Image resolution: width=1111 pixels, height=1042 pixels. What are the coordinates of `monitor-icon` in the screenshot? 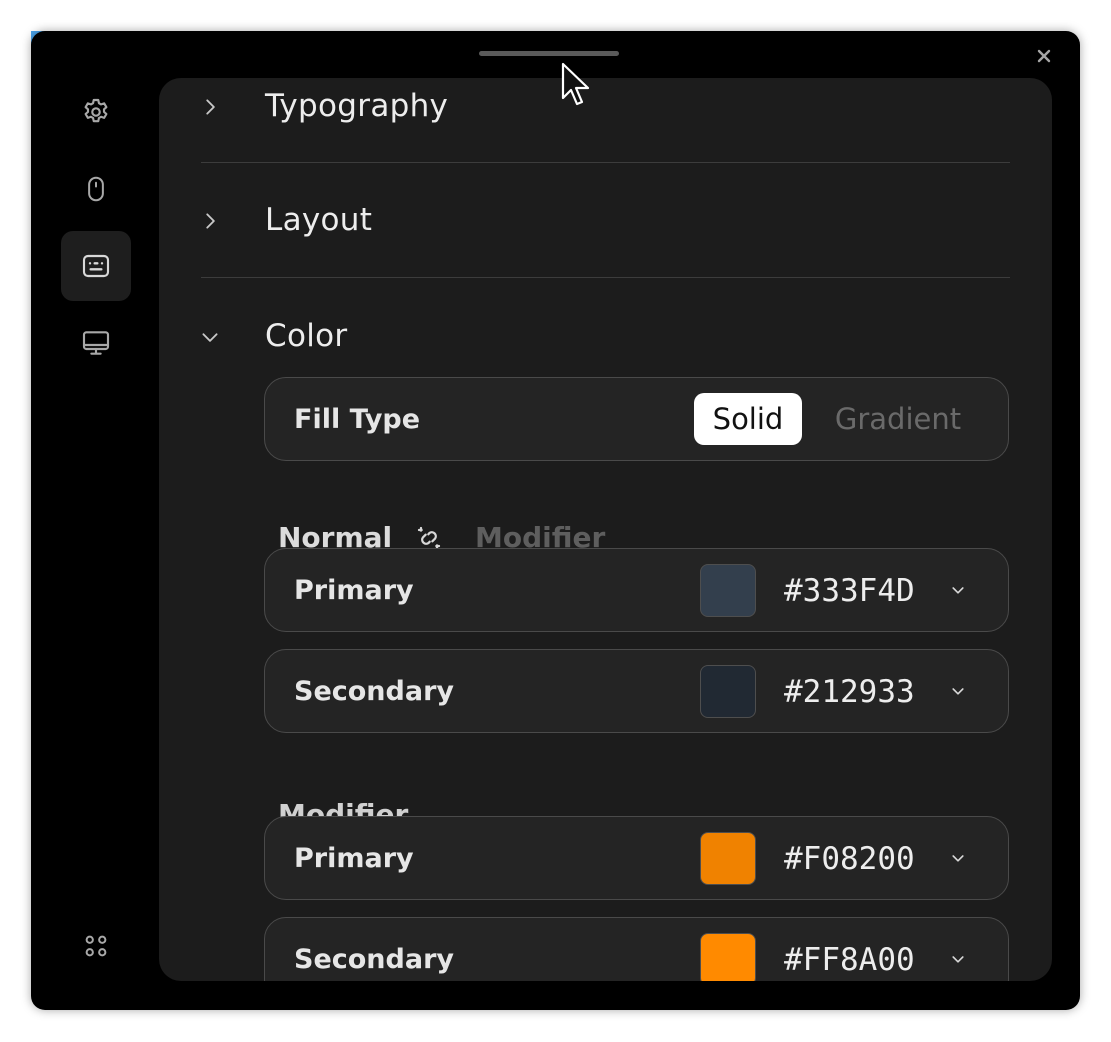 It's located at (96, 343).